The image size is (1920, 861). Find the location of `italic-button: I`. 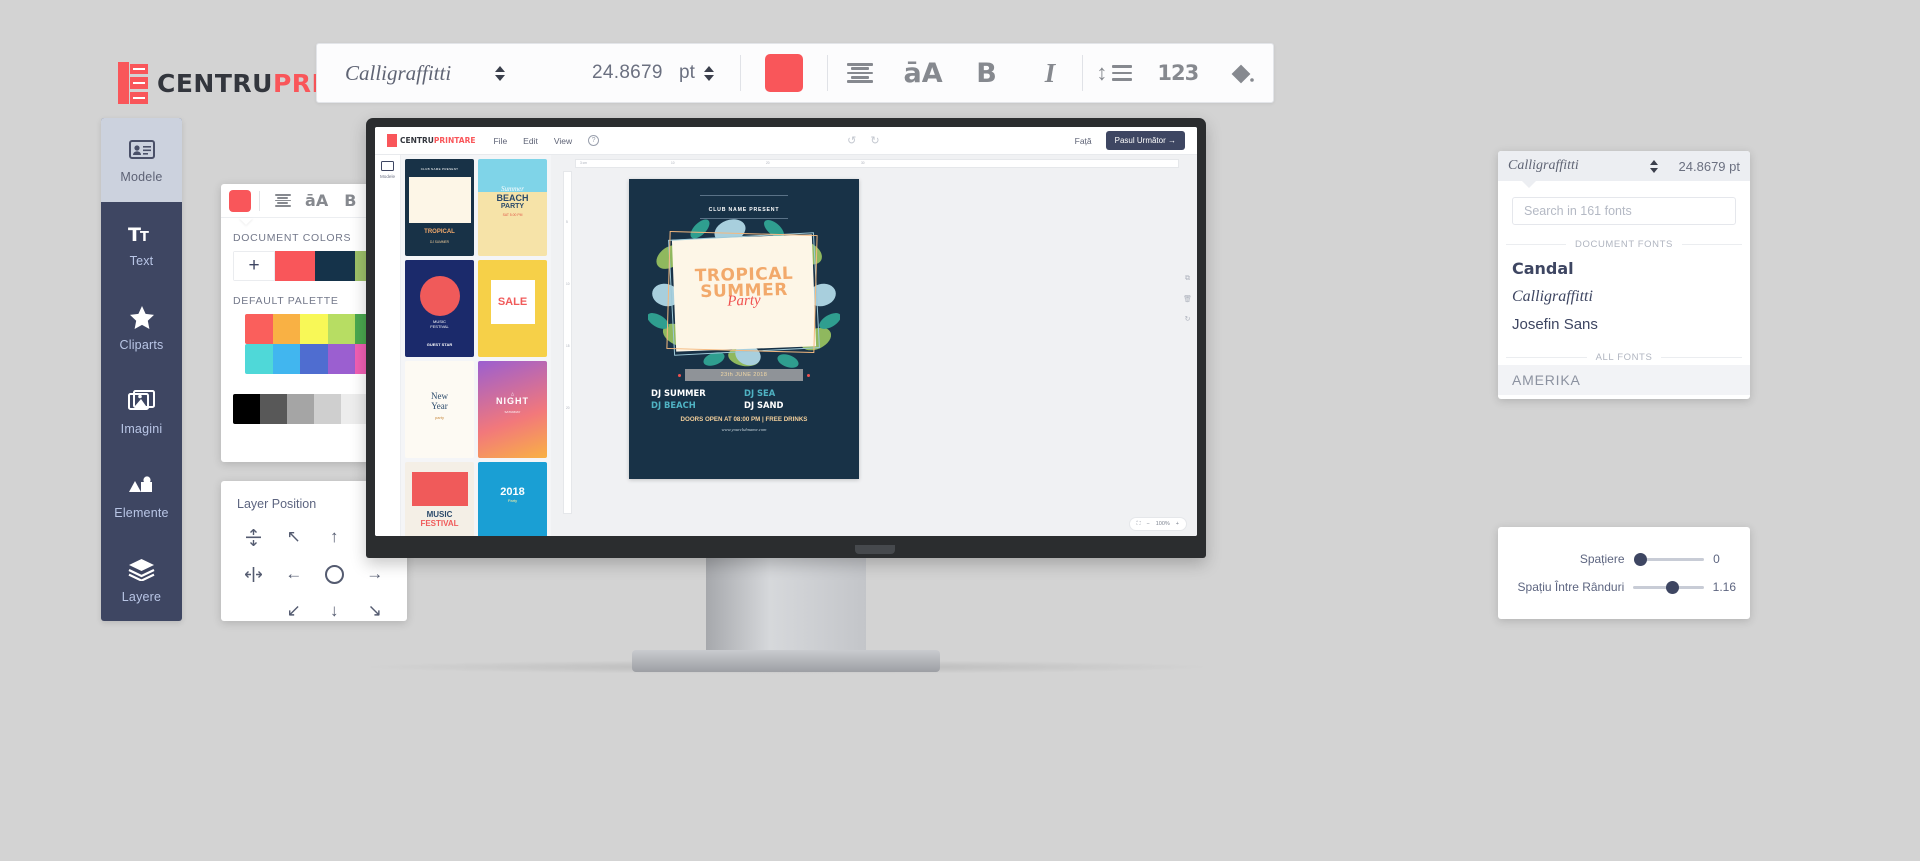

italic-button: I is located at coordinates (1049, 73).